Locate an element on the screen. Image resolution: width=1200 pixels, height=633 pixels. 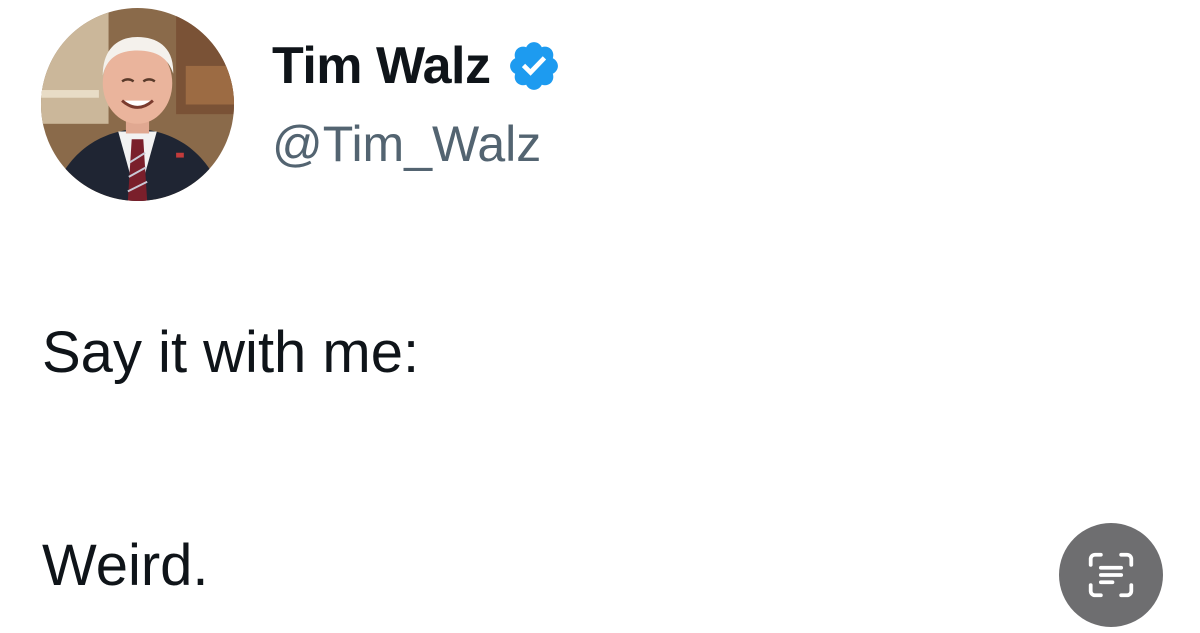
verified-badge-icon is located at coordinates (534, 66).